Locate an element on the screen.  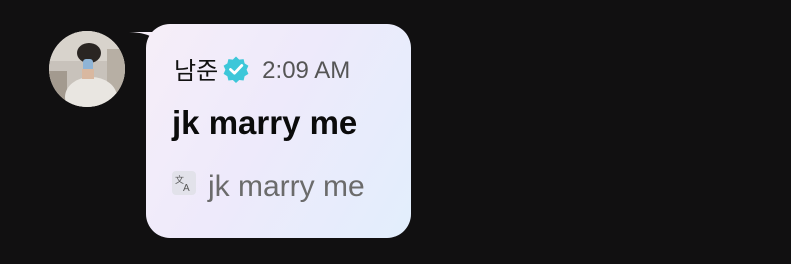
avatar-photo is located at coordinates (87, 69).